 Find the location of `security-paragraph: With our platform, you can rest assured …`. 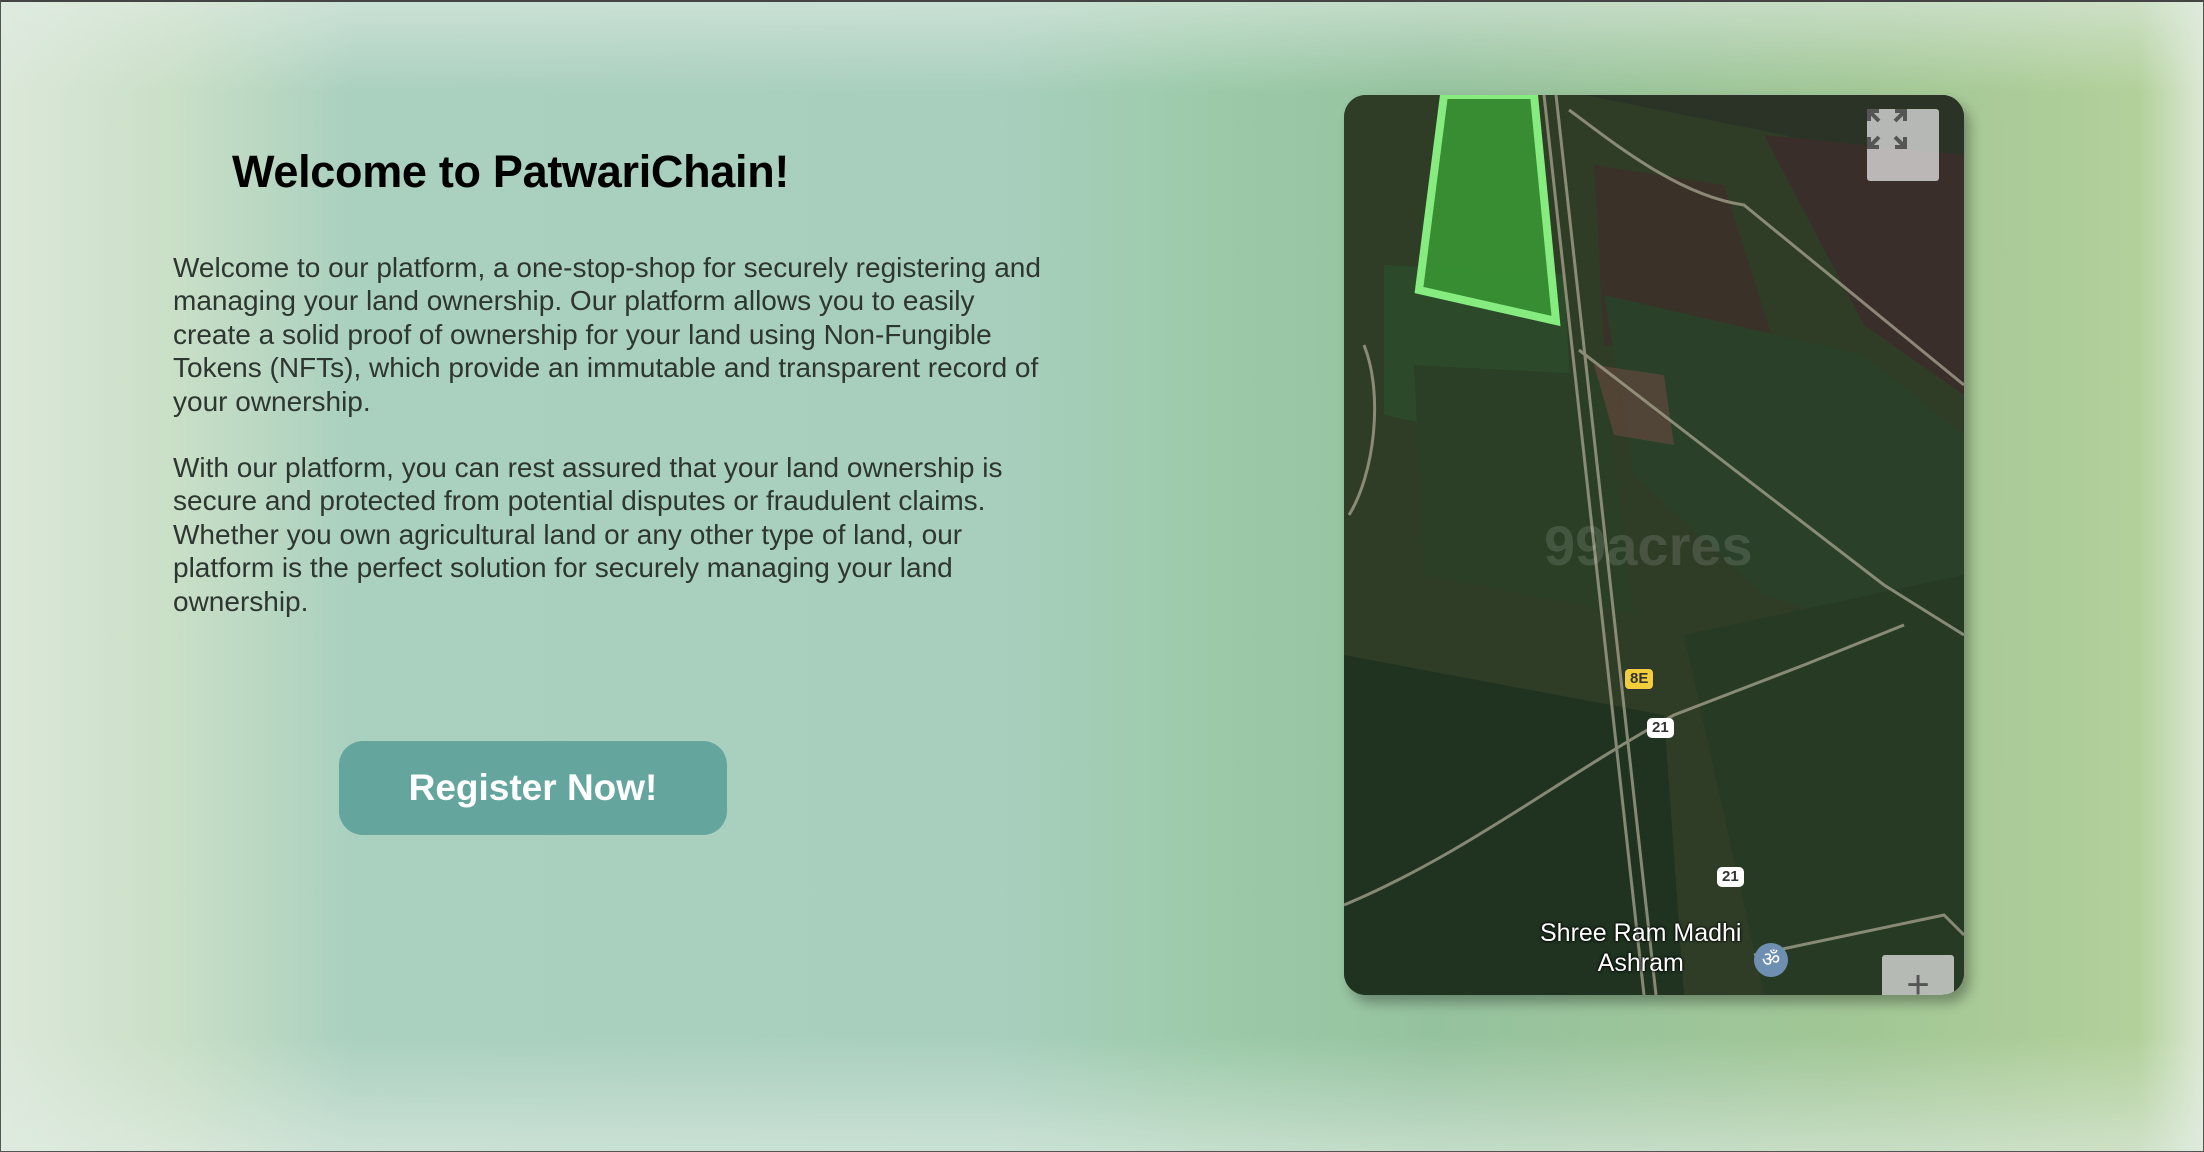

security-paragraph: With our platform, you can rest assured … is located at coordinates (588, 534).